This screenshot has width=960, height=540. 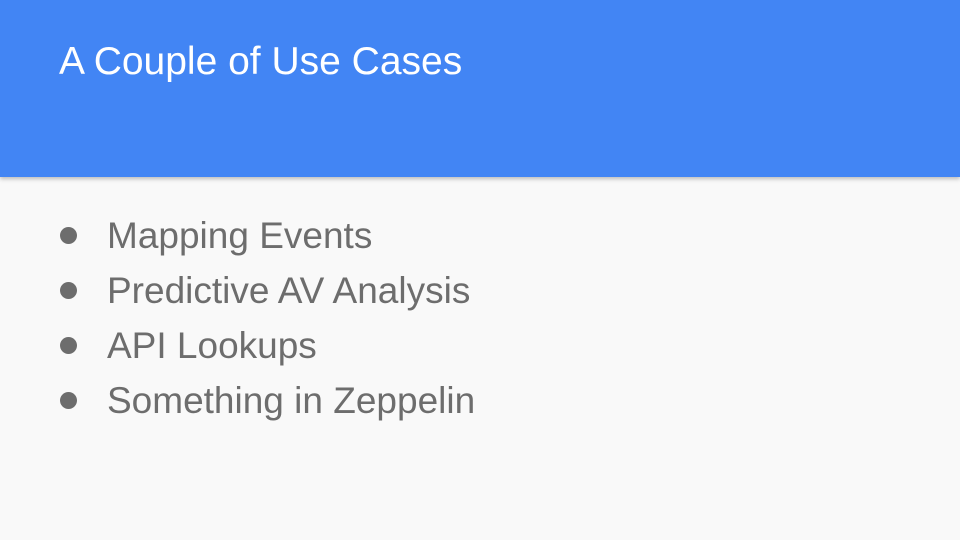 I want to click on bullet-item: Predictive AV Analysis, so click(x=267, y=290).